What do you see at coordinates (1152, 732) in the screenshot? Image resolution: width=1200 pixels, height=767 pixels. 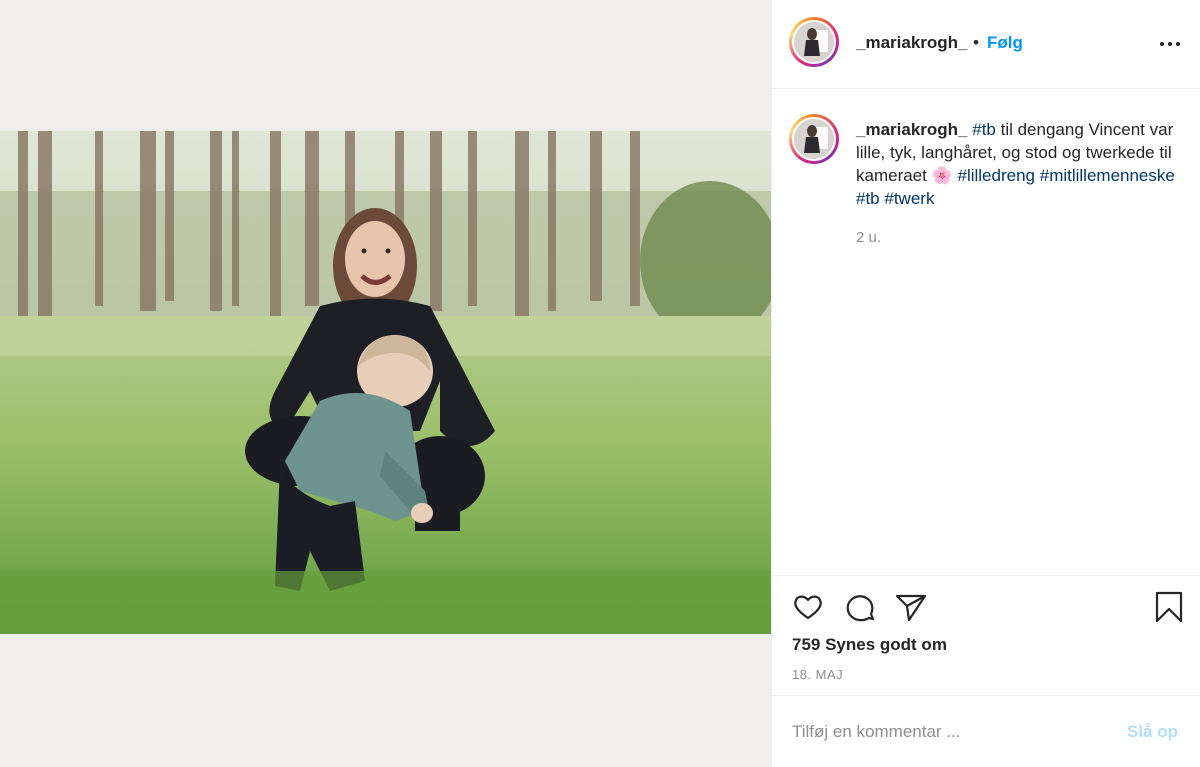 I see `post-comment-button: Slå op` at bounding box center [1152, 732].